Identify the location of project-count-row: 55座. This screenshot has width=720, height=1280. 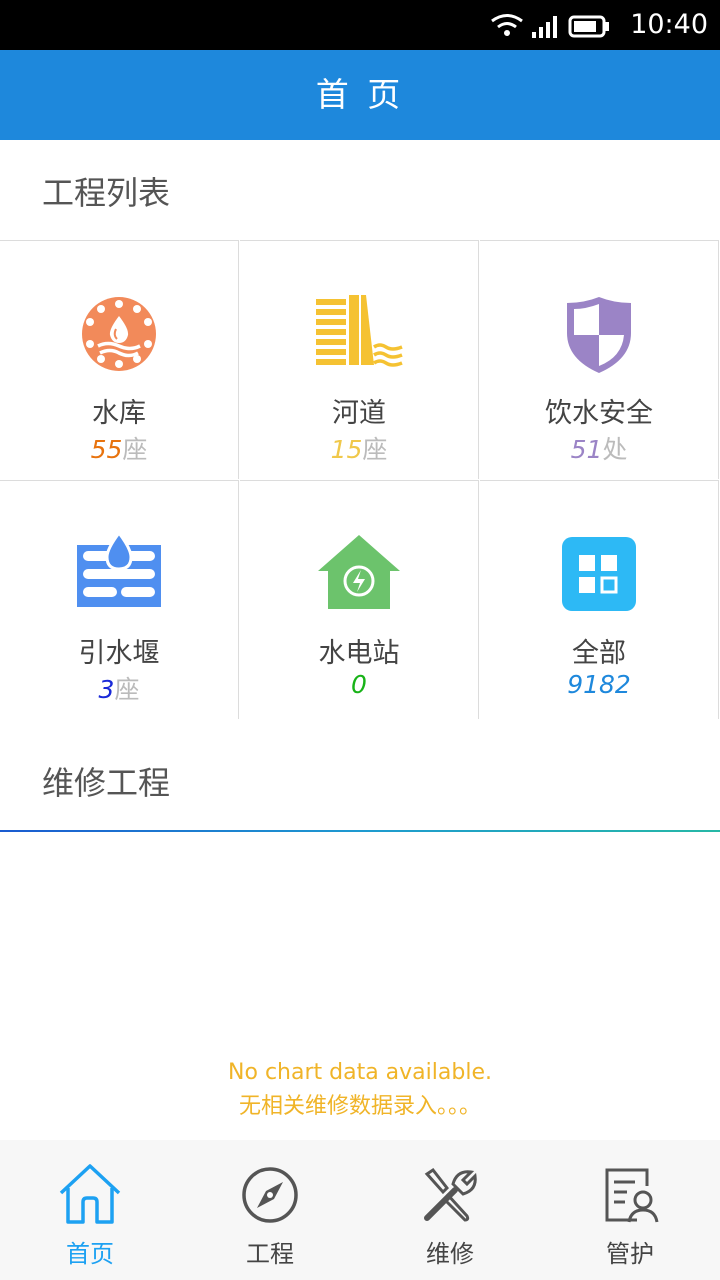
(119, 448).